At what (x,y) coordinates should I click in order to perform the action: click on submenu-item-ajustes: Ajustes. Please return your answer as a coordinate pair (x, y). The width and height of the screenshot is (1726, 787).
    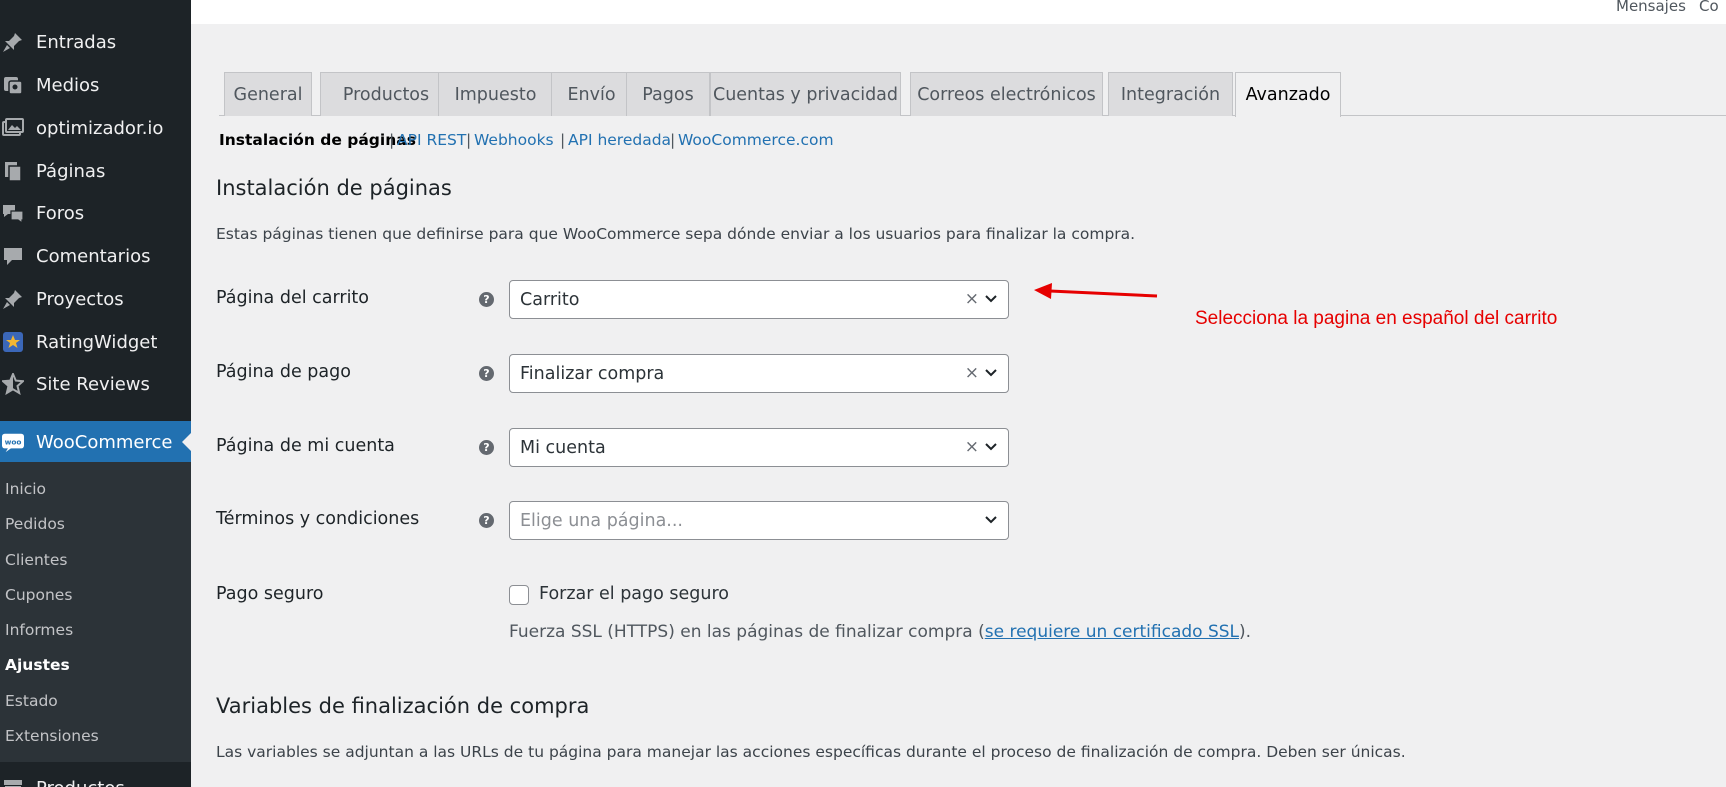
    Looking at the image, I should click on (37, 665).